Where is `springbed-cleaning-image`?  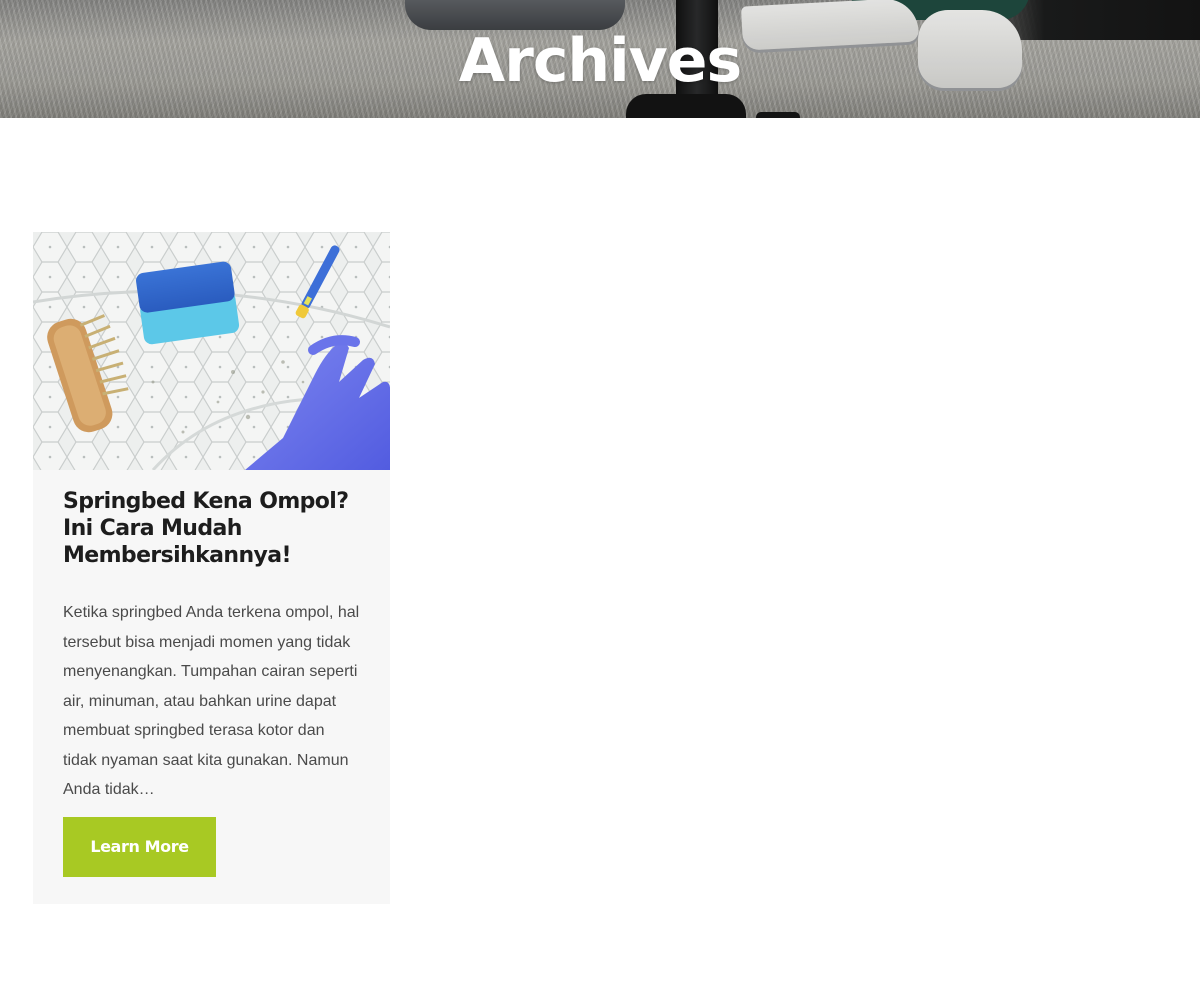
springbed-cleaning-image is located at coordinates (211, 351).